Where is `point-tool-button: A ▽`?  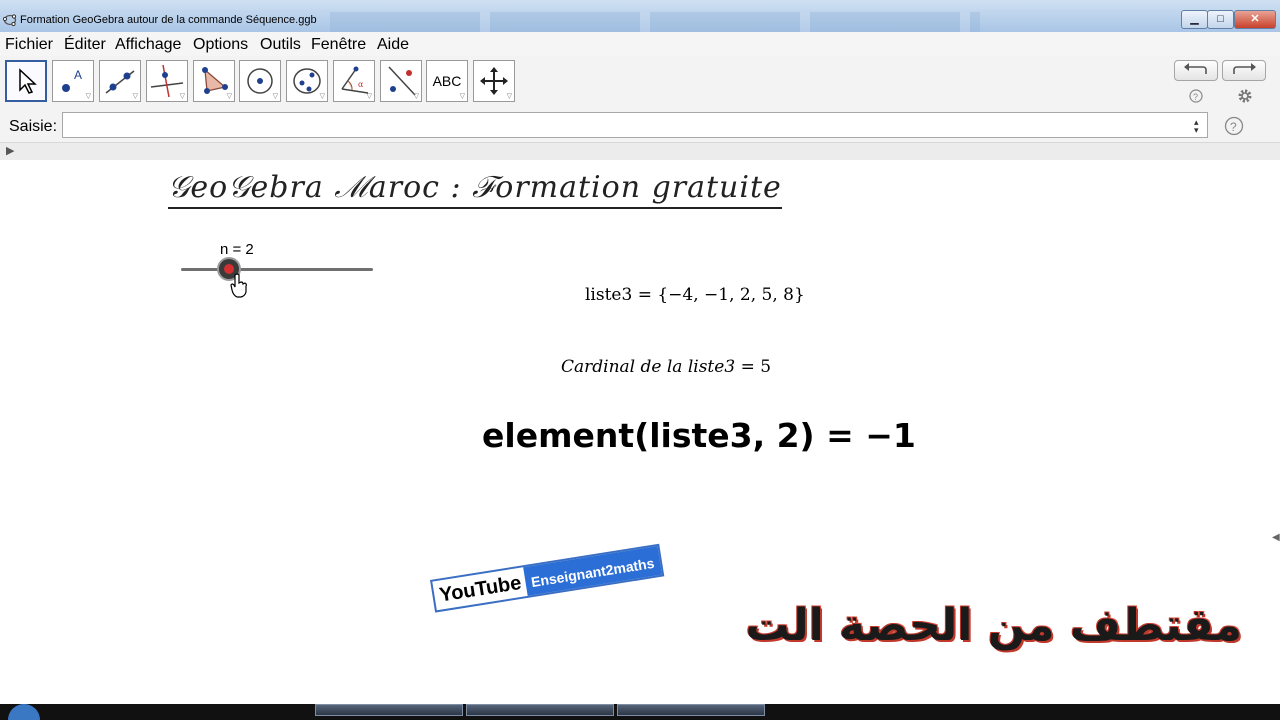
point-tool-button: A ▽ is located at coordinates (73, 81).